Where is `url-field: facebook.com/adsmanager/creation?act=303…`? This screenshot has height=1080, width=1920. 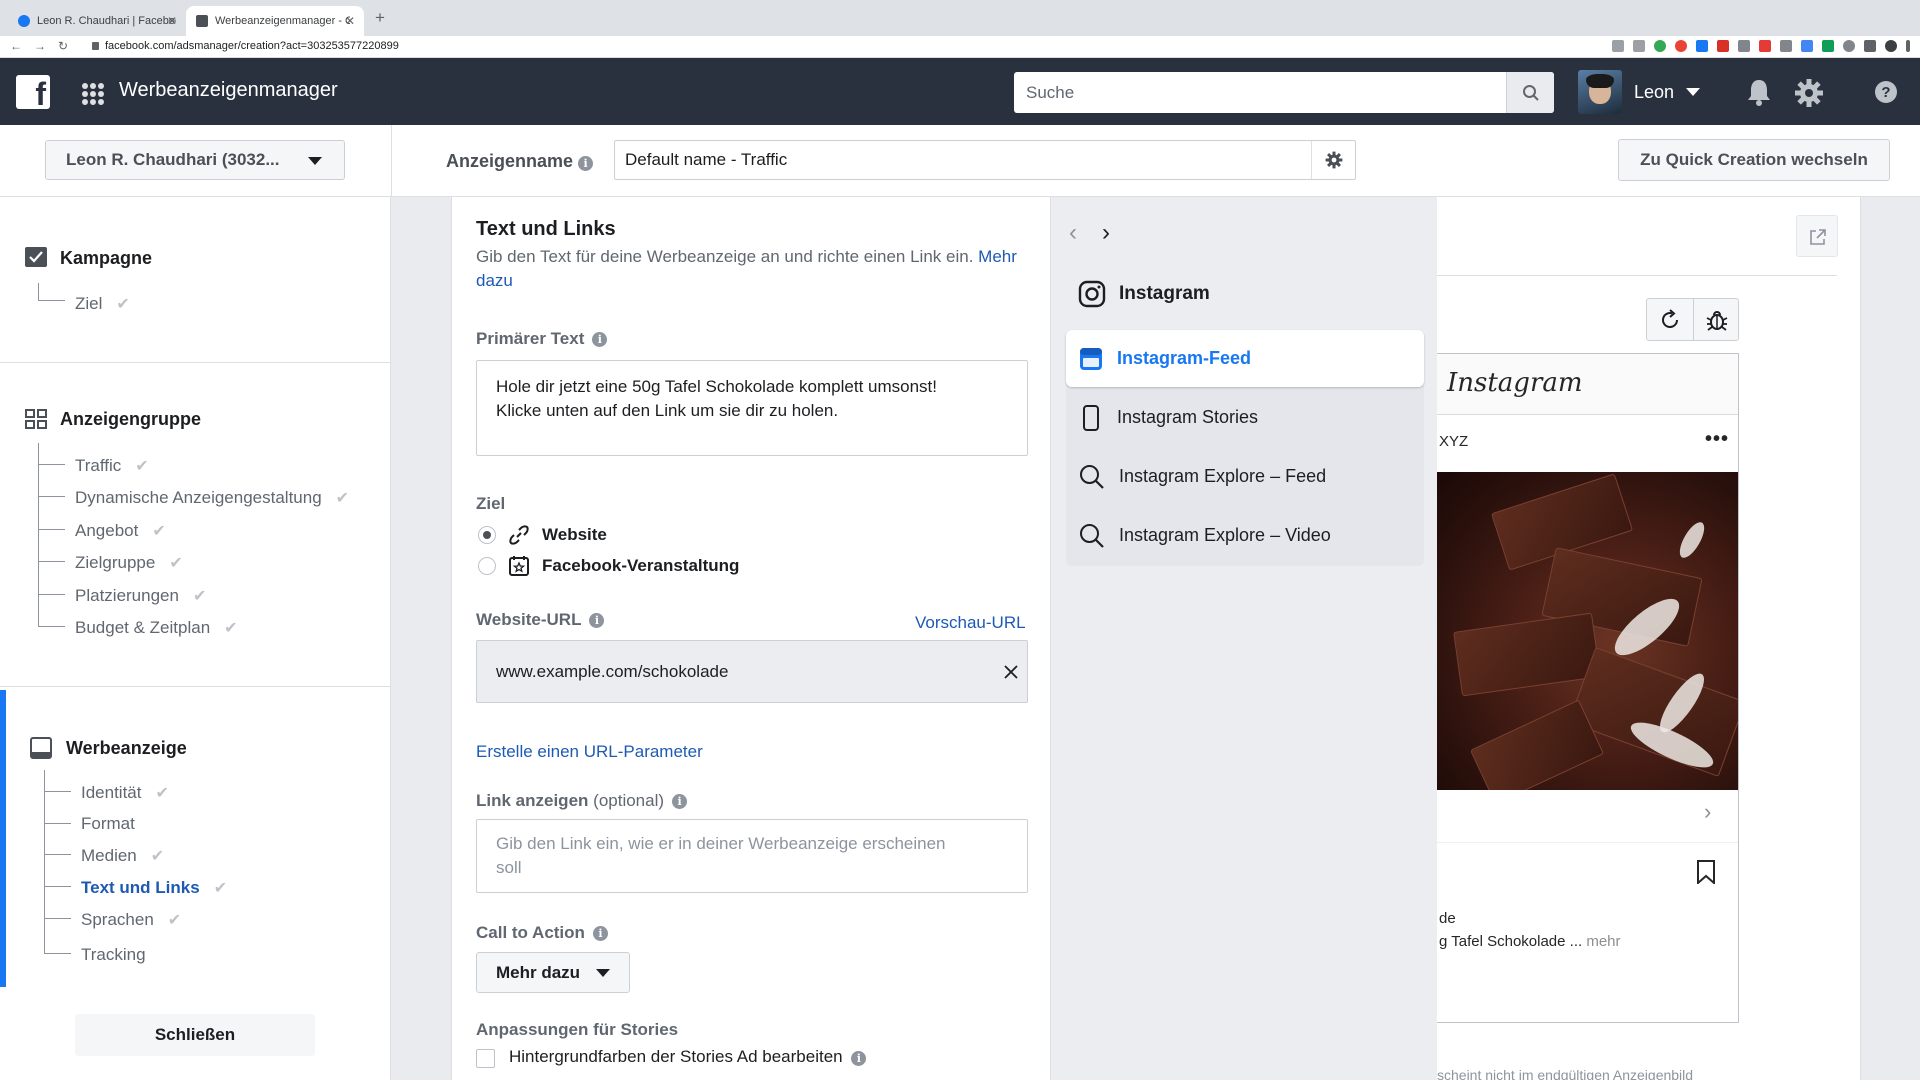
url-field: facebook.com/adsmanager/creation?act=303… is located at coordinates (245, 46).